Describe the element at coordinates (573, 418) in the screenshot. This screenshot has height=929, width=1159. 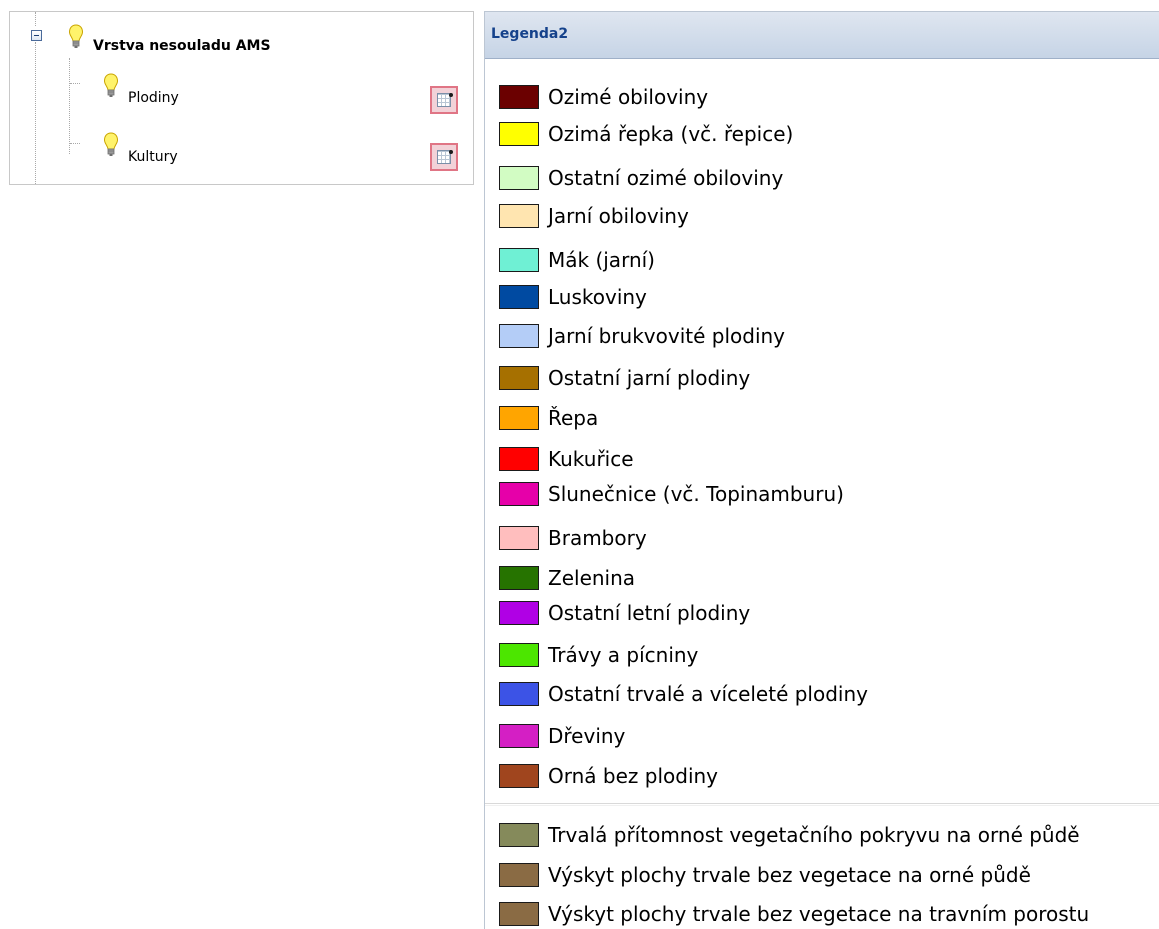
I see `legend-item-label: Řepa` at that location.